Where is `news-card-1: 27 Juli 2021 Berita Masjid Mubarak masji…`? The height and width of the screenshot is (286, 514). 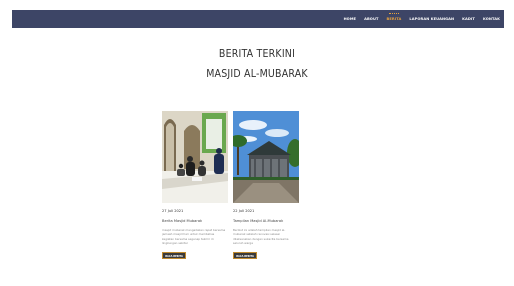
news-card-1: 27 Juli 2021 Berita Masjid Mubarak masji… is located at coordinates (195, 185).